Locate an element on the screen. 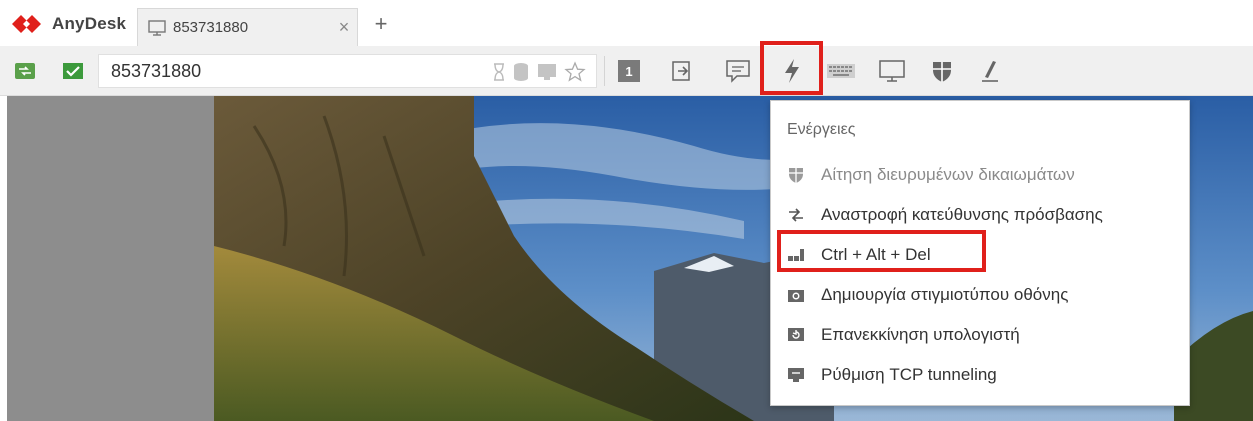 The image size is (1253, 421). menu-item-label: Ρύθμιση TCP tunneling is located at coordinates (909, 374).